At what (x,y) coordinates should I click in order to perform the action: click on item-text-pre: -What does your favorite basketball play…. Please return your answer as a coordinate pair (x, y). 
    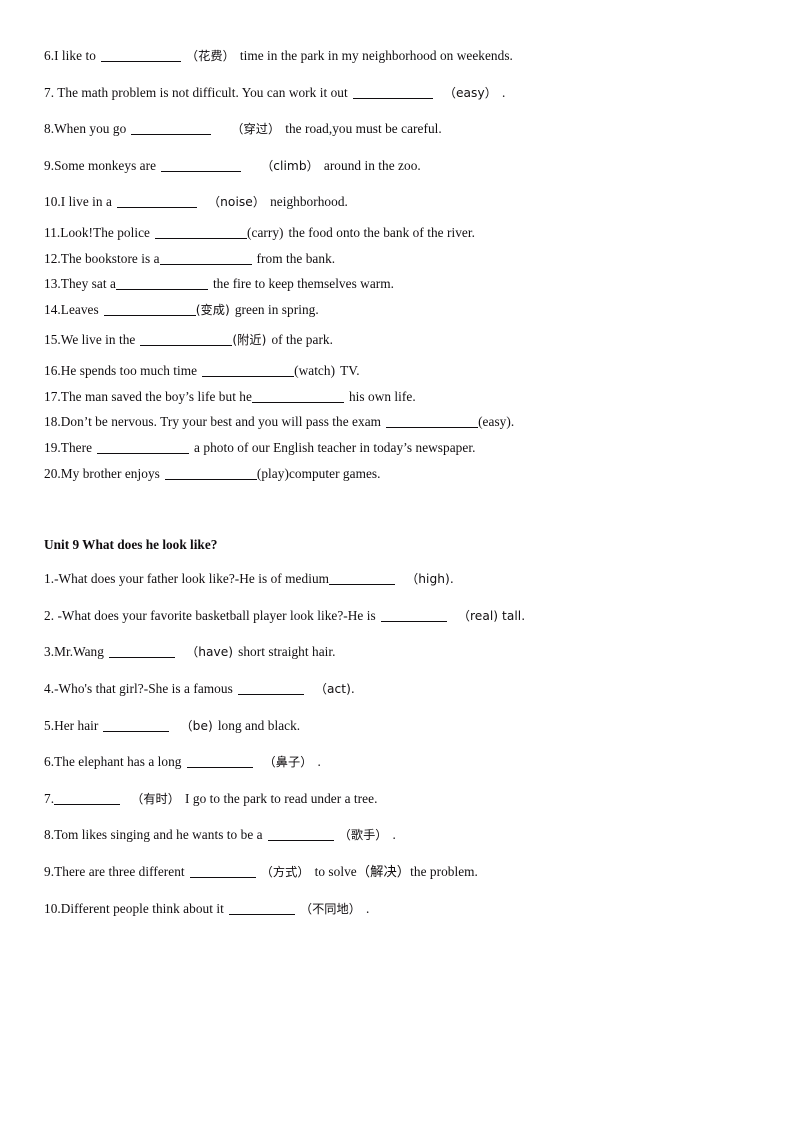
    Looking at the image, I should click on (215, 615).